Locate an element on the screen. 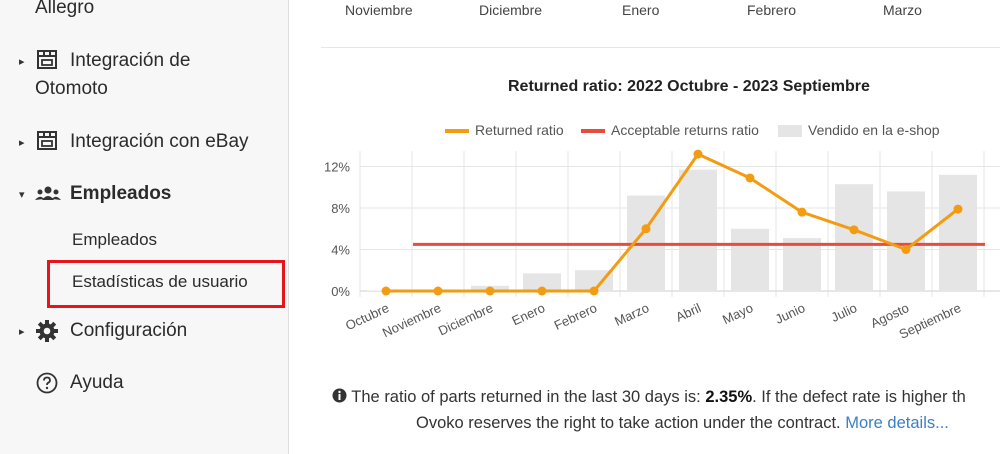 Image resolution: width=1000 pixels, height=454 pixels. x-tick-label: Diciembre is located at coordinates (465, 319).